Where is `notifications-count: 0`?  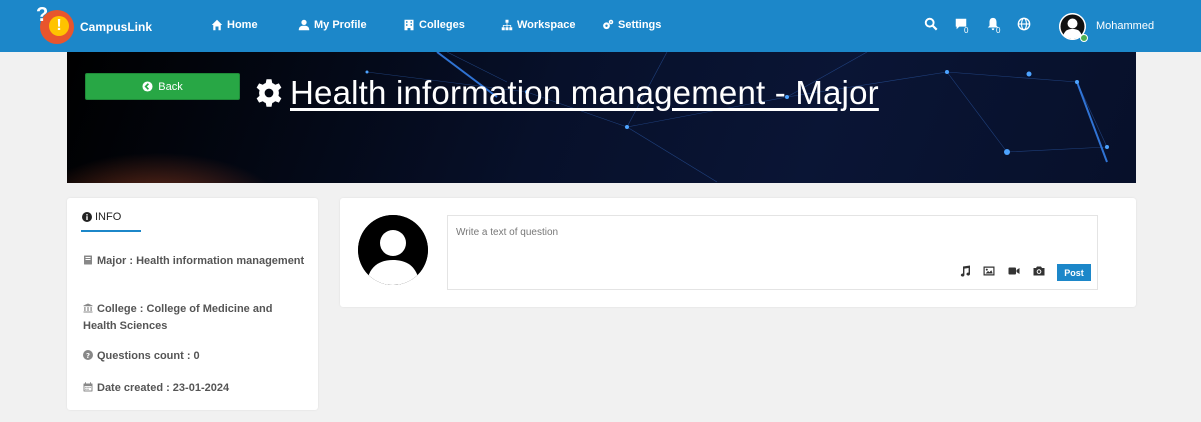
notifications-count: 0 is located at coordinates (998, 30).